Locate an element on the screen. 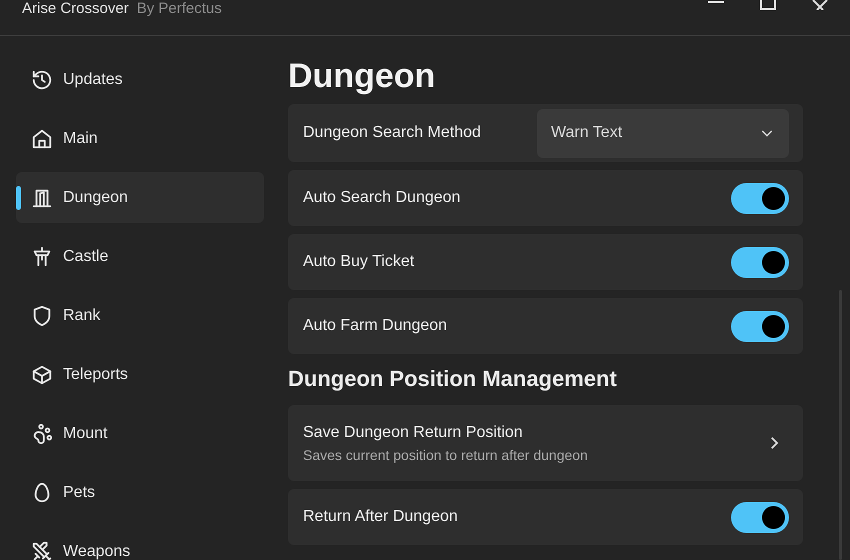 This screenshot has width=850, height=560. window-subtitle: By Perfectus is located at coordinates (179, 9).